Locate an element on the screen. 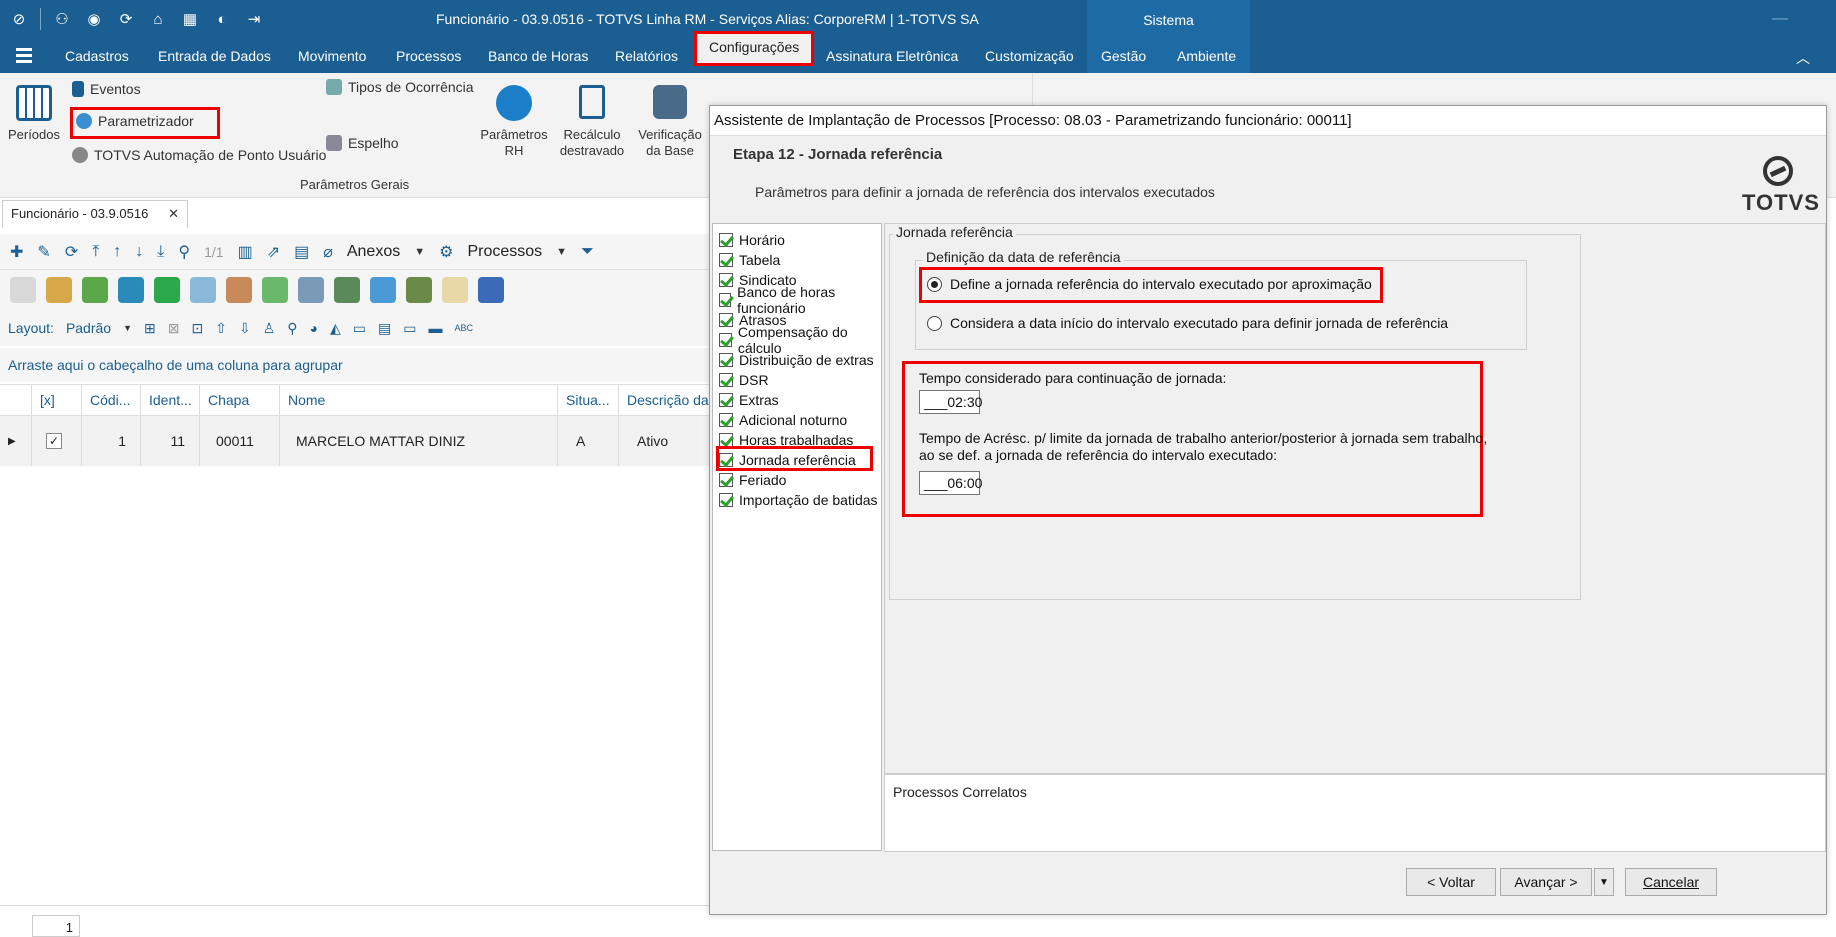 The width and height of the screenshot is (1836, 937). umbrella-icon is located at coordinates (131, 290).